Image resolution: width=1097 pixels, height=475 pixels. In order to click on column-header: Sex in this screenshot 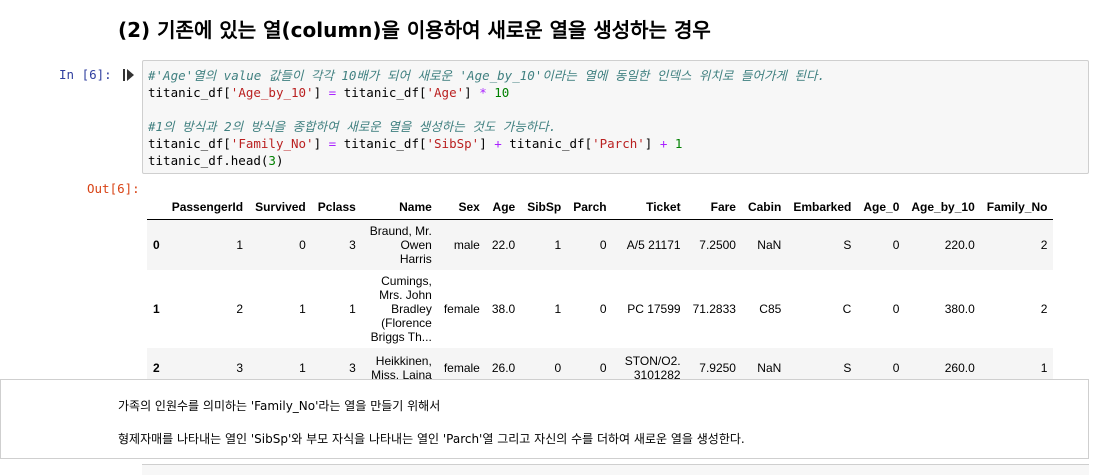, I will do `click(461, 207)`.